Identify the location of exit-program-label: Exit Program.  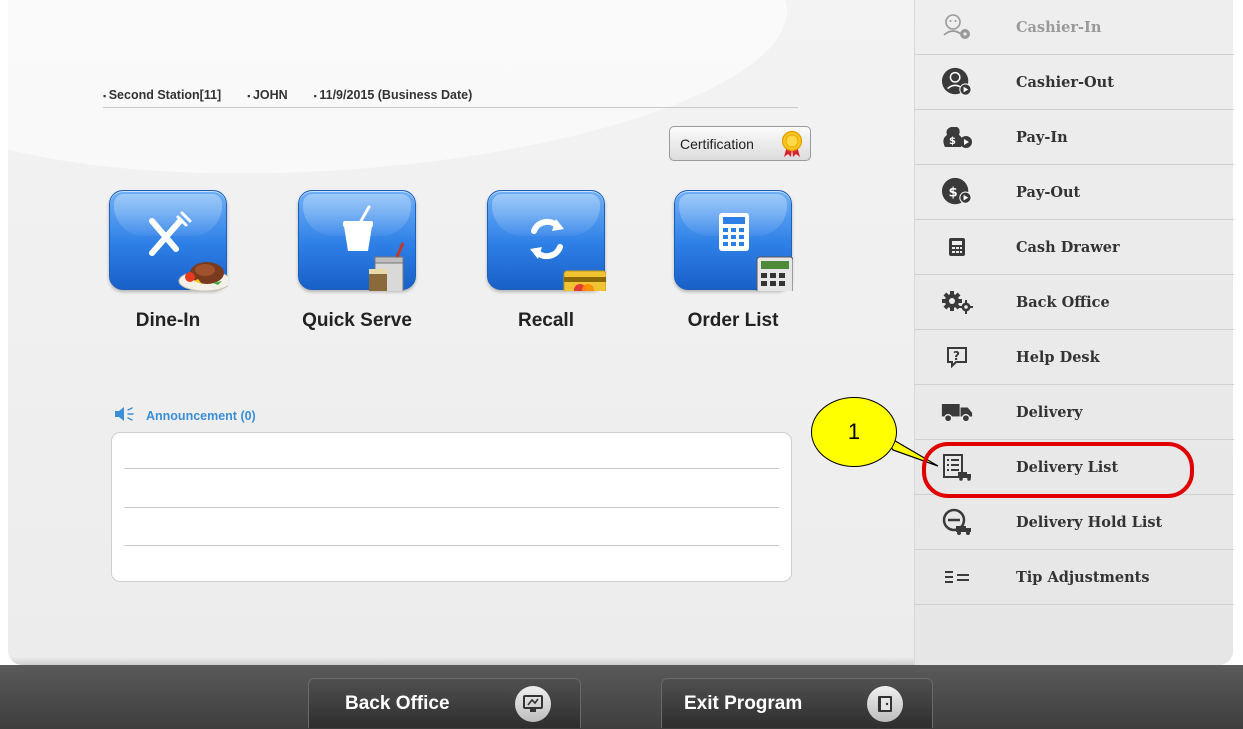
(743, 703).